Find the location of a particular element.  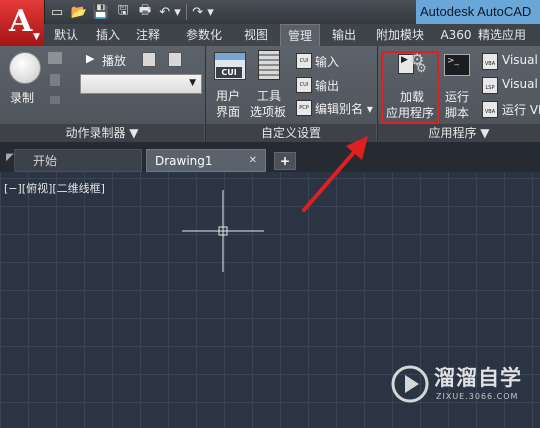

quick-access-toolbar: ▭ 📂 💾 🖫 🖶 ↶ ▾ ↷ ▾ is located at coordinates (131, 12).